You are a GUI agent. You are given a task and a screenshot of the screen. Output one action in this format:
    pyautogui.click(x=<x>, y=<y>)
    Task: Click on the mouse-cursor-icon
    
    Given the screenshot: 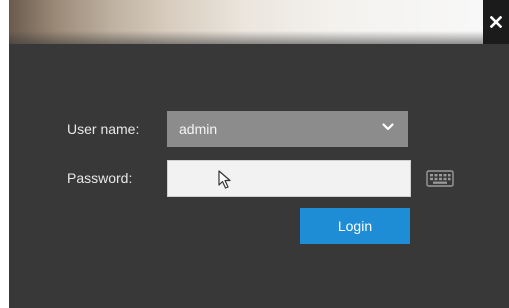 What is the action you would take?
    pyautogui.click(x=224, y=179)
    